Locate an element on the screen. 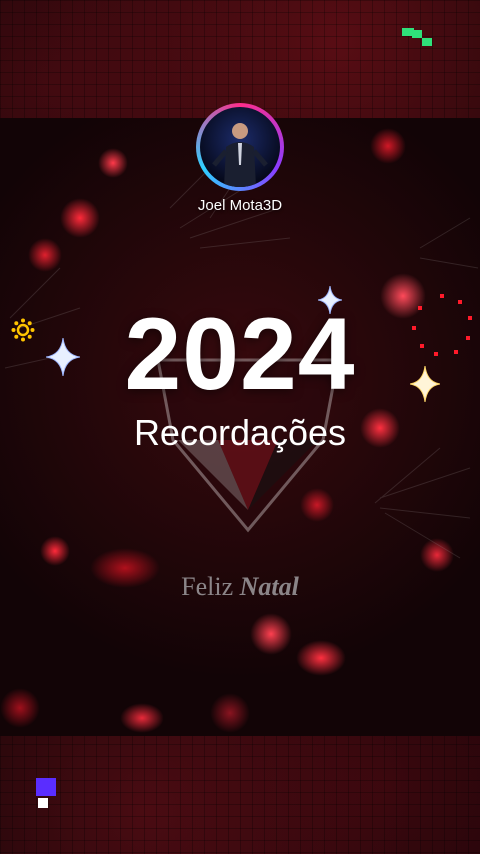 This screenshot has height=854, width=480. avatar-ring is located at coordinates (240, 147).